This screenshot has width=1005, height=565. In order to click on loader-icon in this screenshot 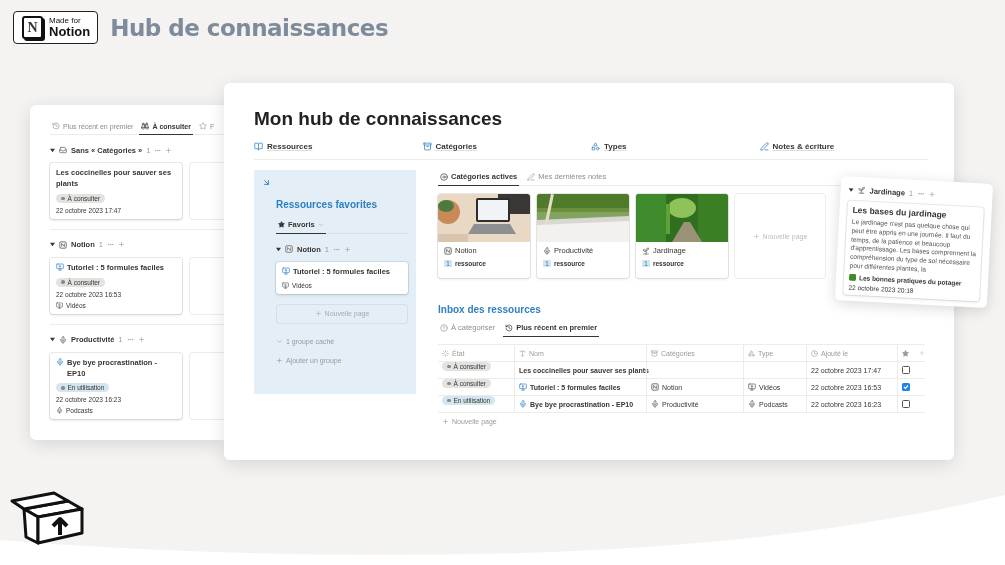, I will do `click(445, 353)`.